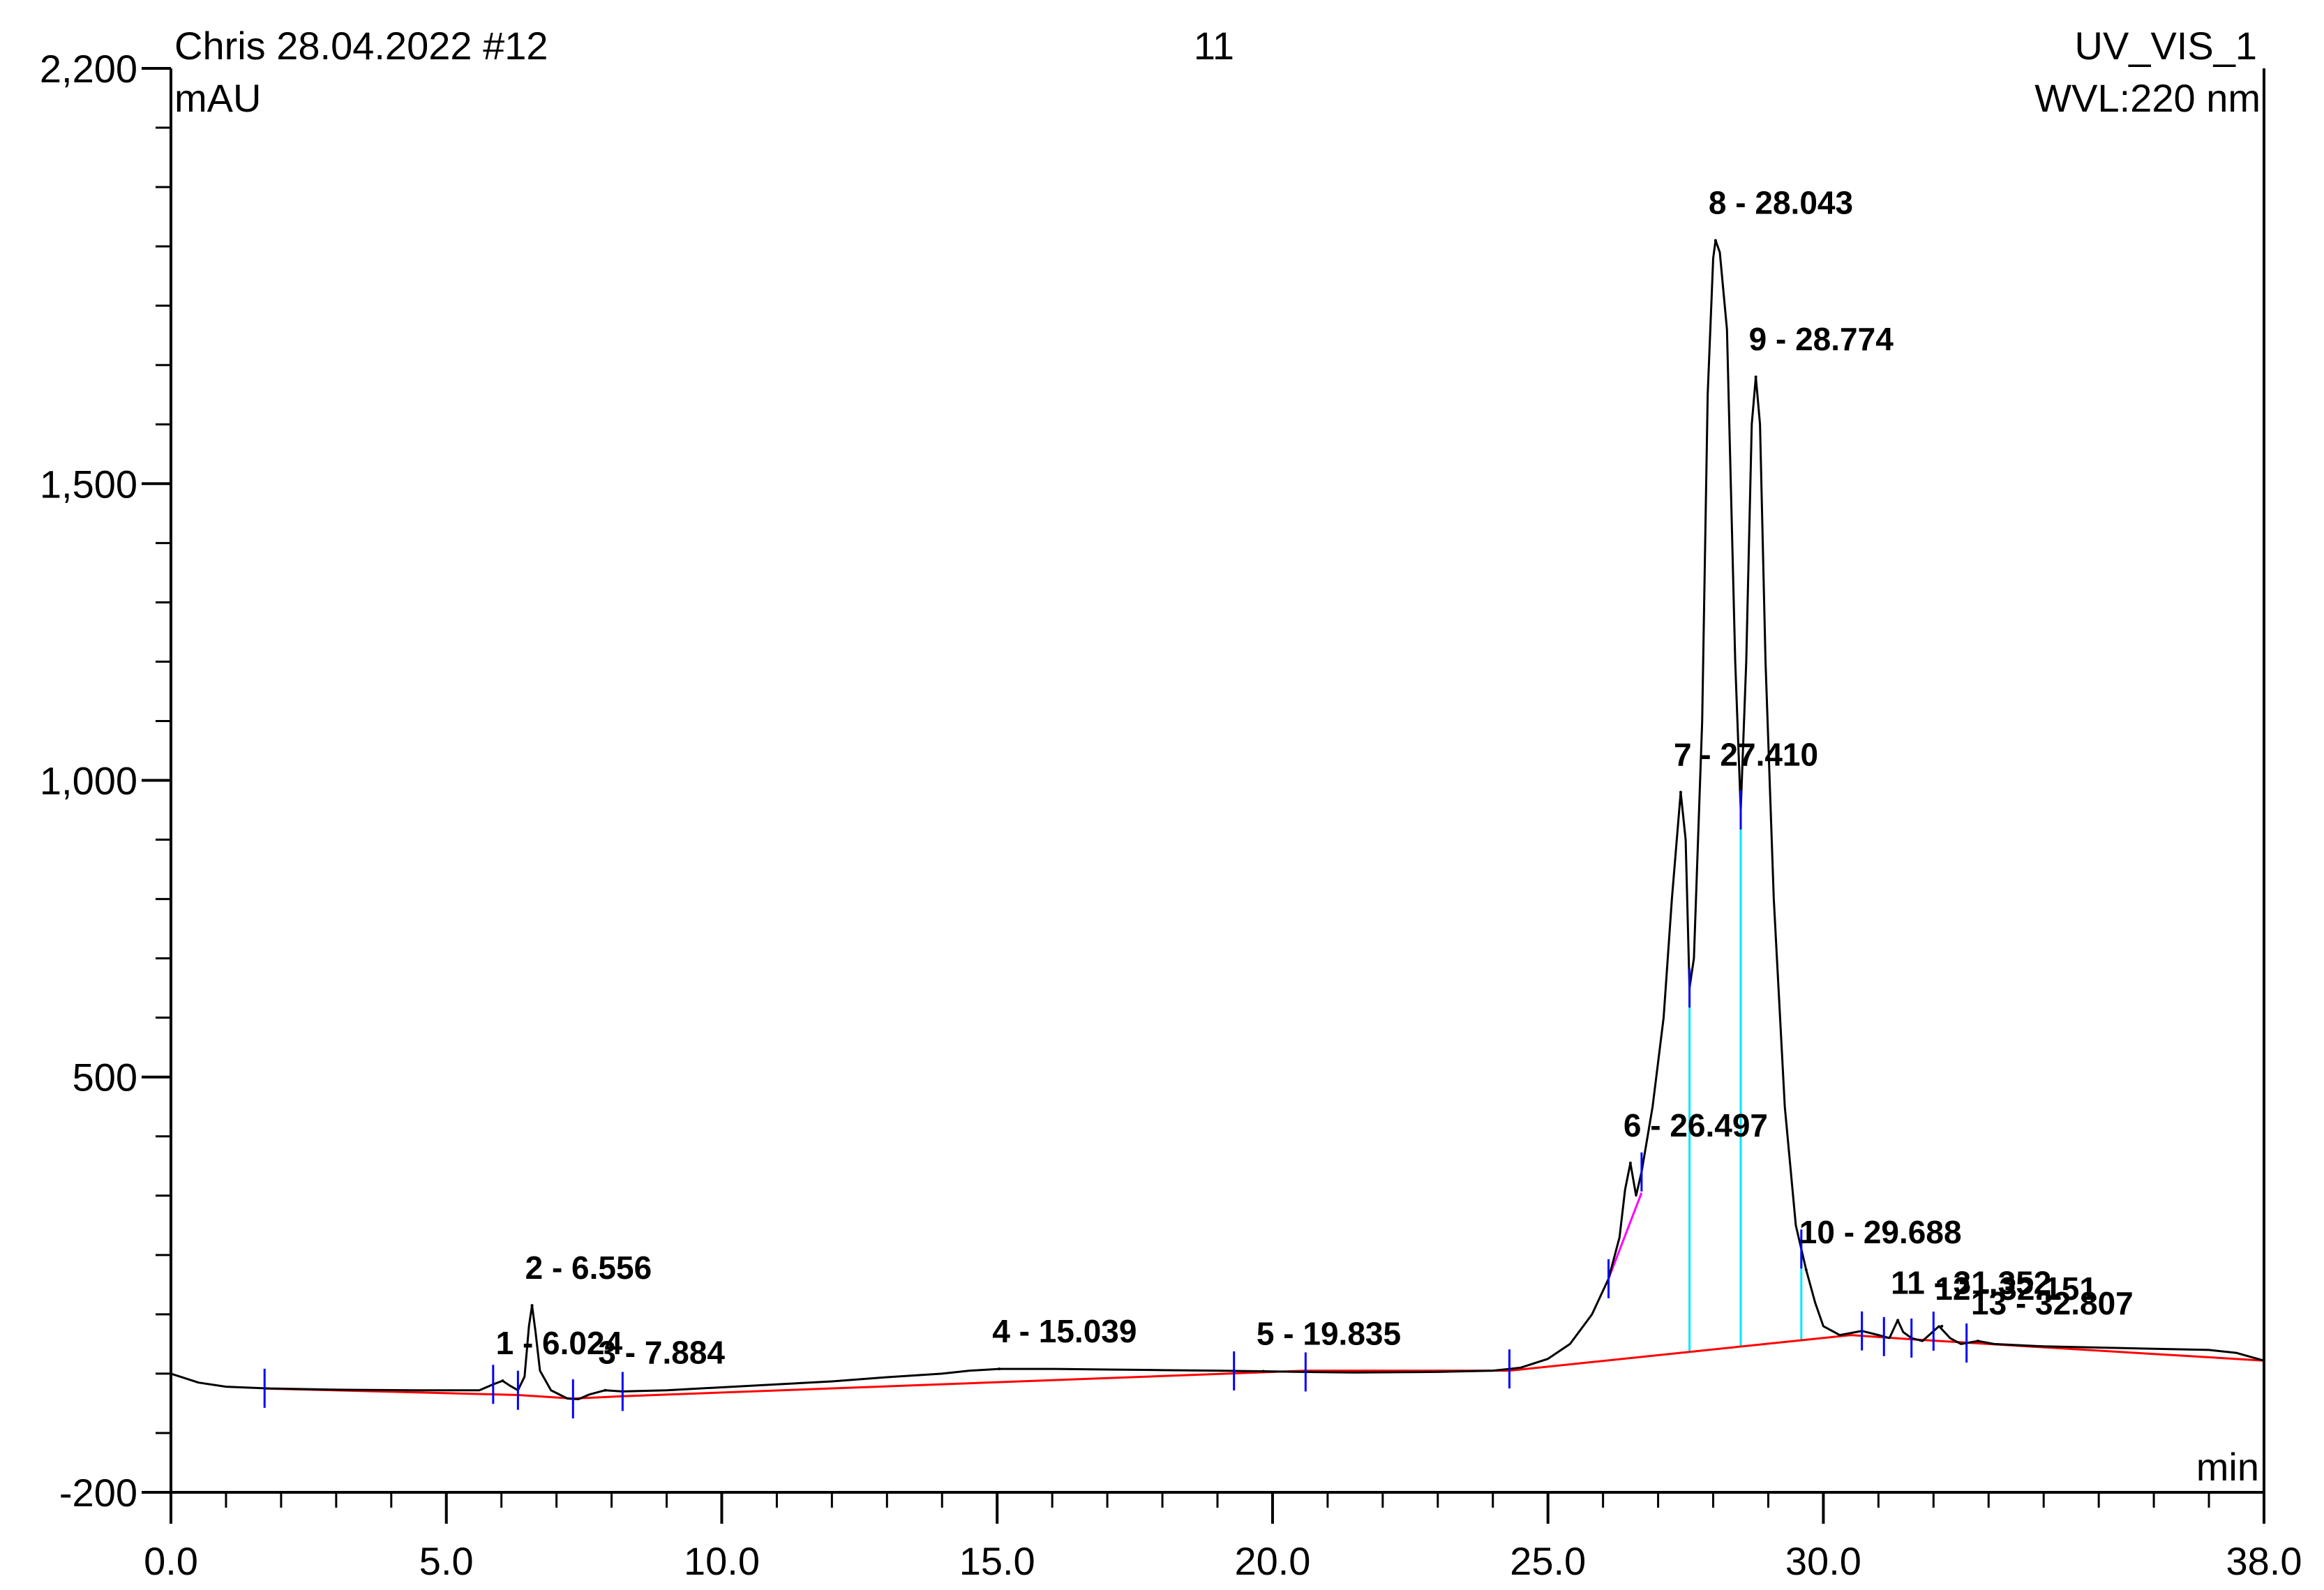 Image resolution: width=2324 pixels, height=1590 pixels. What do you see at coordinates (88, 484) in the screenshot?
I see `y-tick-label: 1,500` at bounding box center [88, 484].